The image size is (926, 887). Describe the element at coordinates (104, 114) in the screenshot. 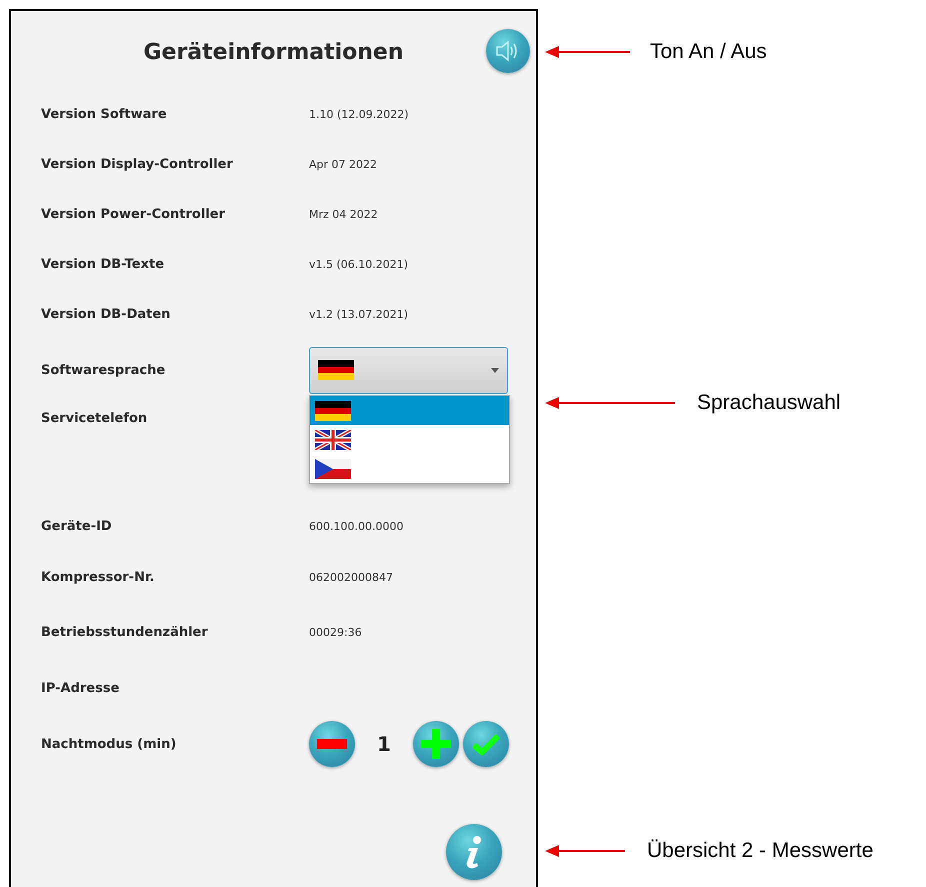

I see `field-label: Version Software` at that location.